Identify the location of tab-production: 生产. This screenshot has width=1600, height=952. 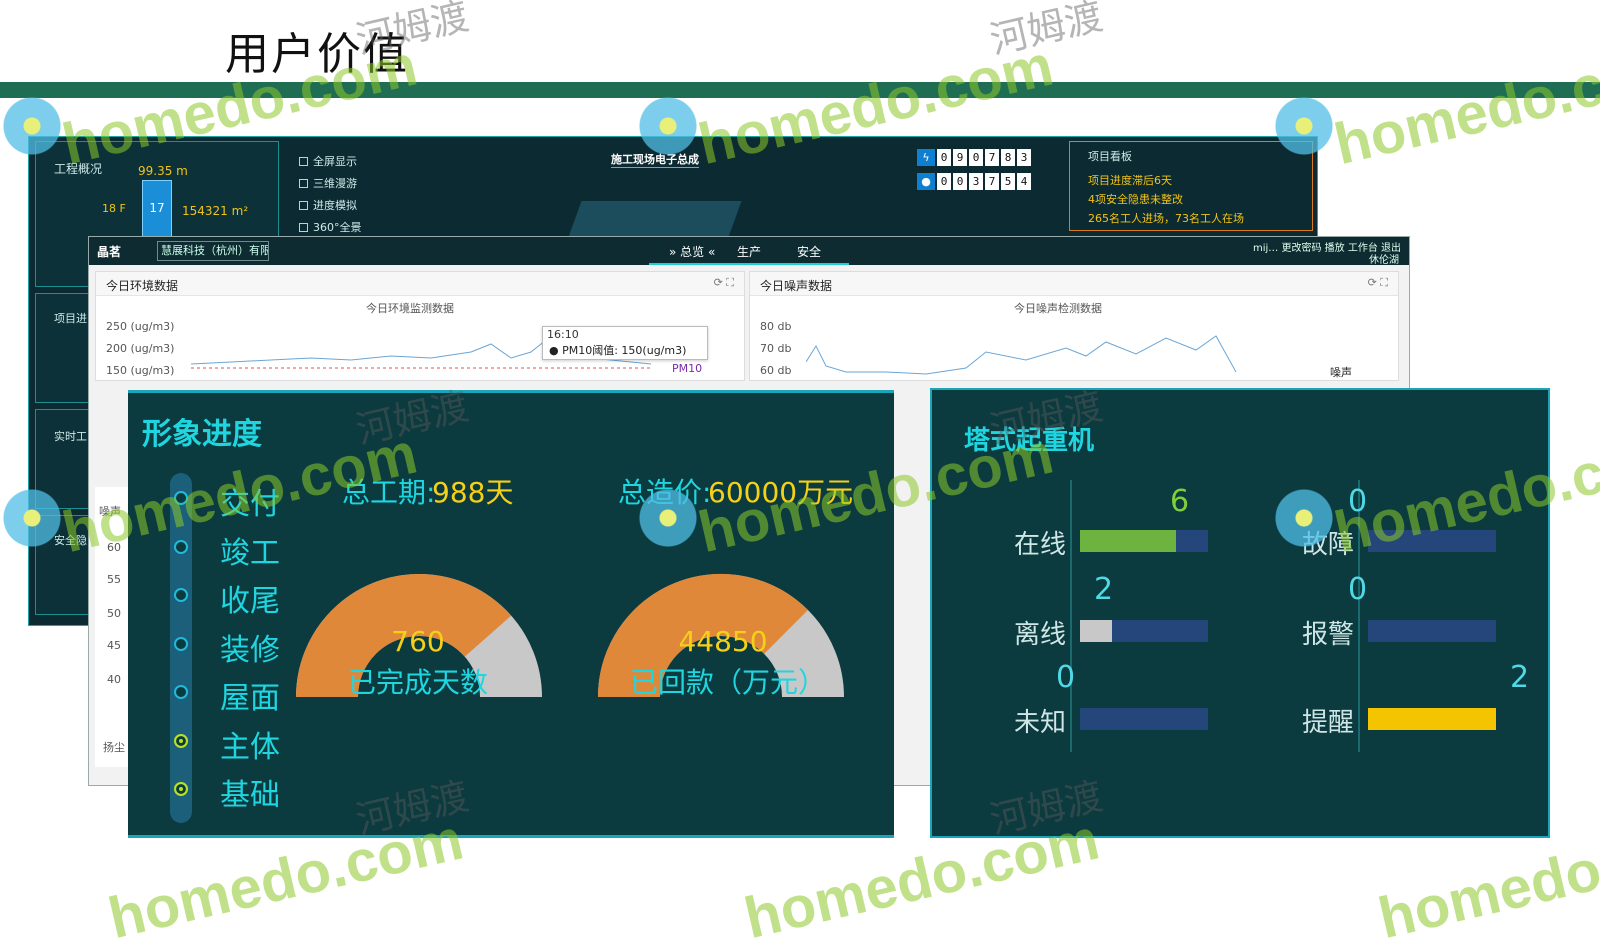
(749, 251).